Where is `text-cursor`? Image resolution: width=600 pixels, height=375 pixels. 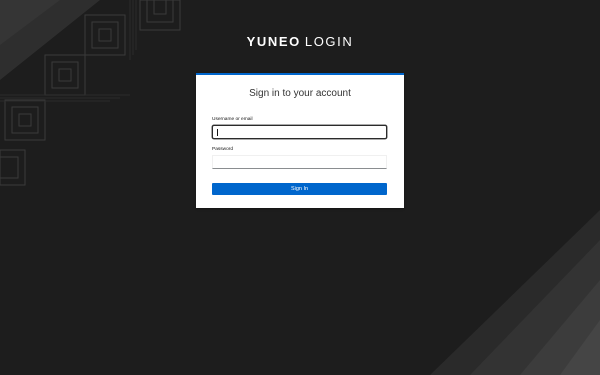
text-cursor is located at coordinates (217, 132).